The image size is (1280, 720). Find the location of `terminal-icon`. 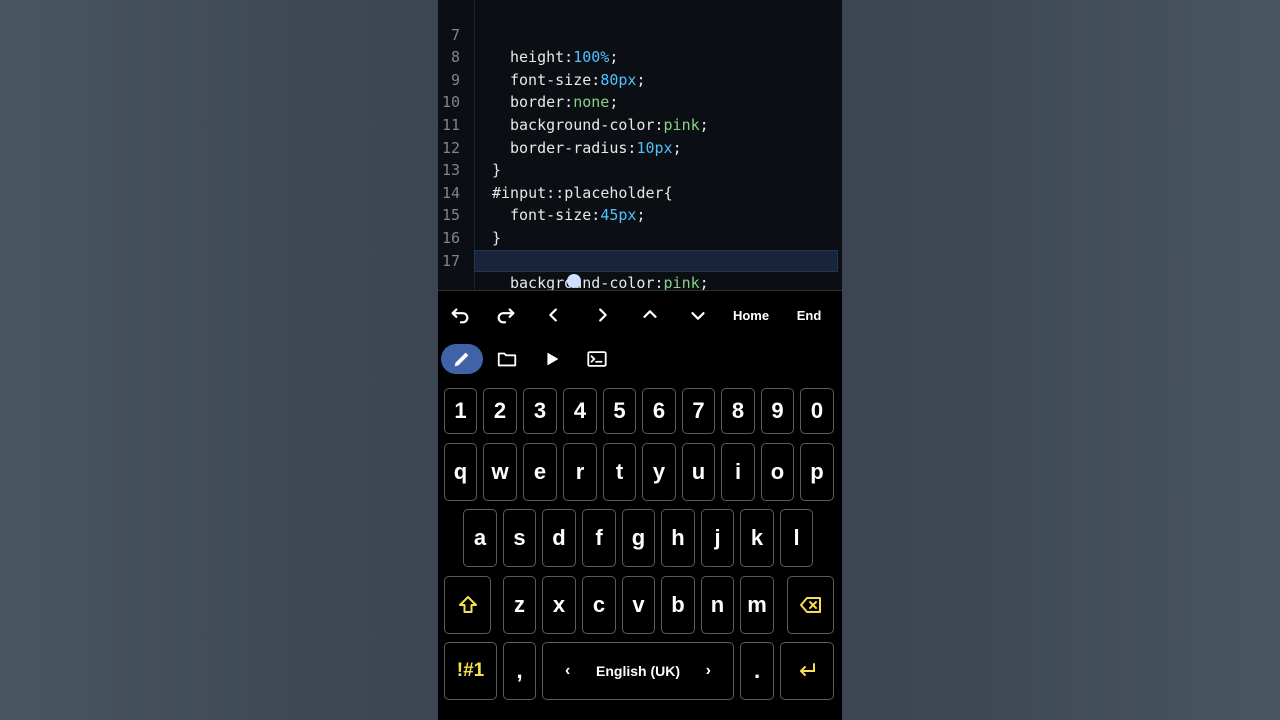

terminal-icon is located at coordinates (597, 359).